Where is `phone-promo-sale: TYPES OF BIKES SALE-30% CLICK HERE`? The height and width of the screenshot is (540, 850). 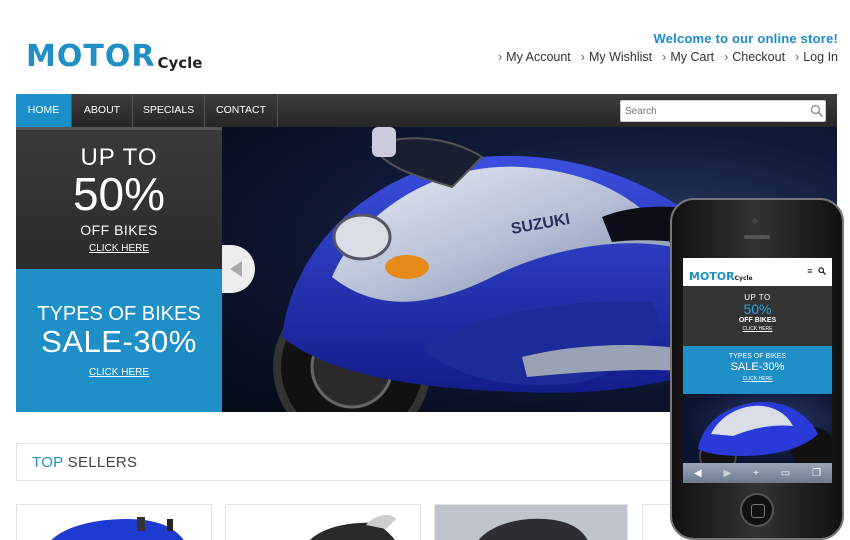
phone-promo-sale: TYPES OF BIKES SALE-30% CLICK HERE is located at coordinates (757, 370).